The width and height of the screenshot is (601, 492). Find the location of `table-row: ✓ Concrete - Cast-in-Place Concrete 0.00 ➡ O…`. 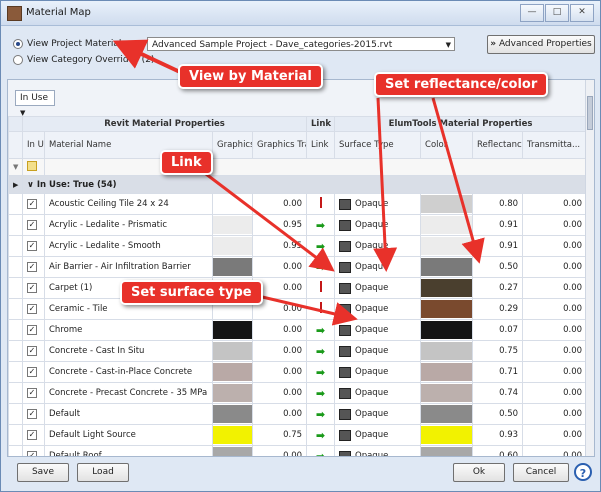

table-row: ✓ Concrete - Cast-in-Place Concrete 0.00 ➡ O… is located at coordinates (297, 372).